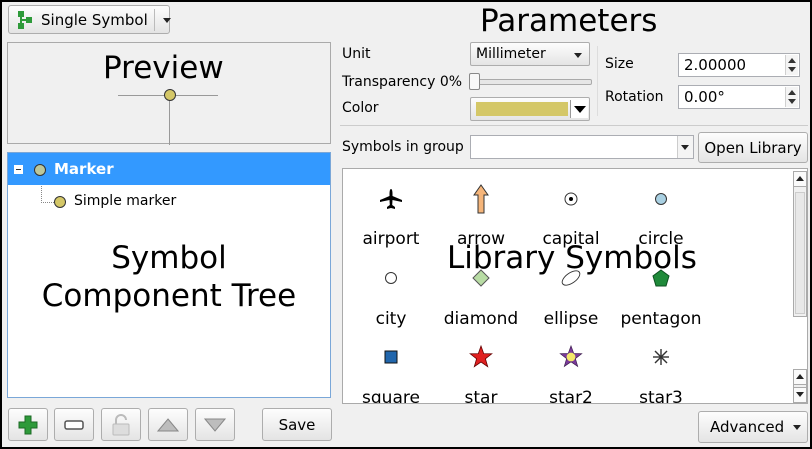  What do you see at coordinates (360, 108) in the screenshot?
I see `color-label: Color` at bounding box center [360, 108].